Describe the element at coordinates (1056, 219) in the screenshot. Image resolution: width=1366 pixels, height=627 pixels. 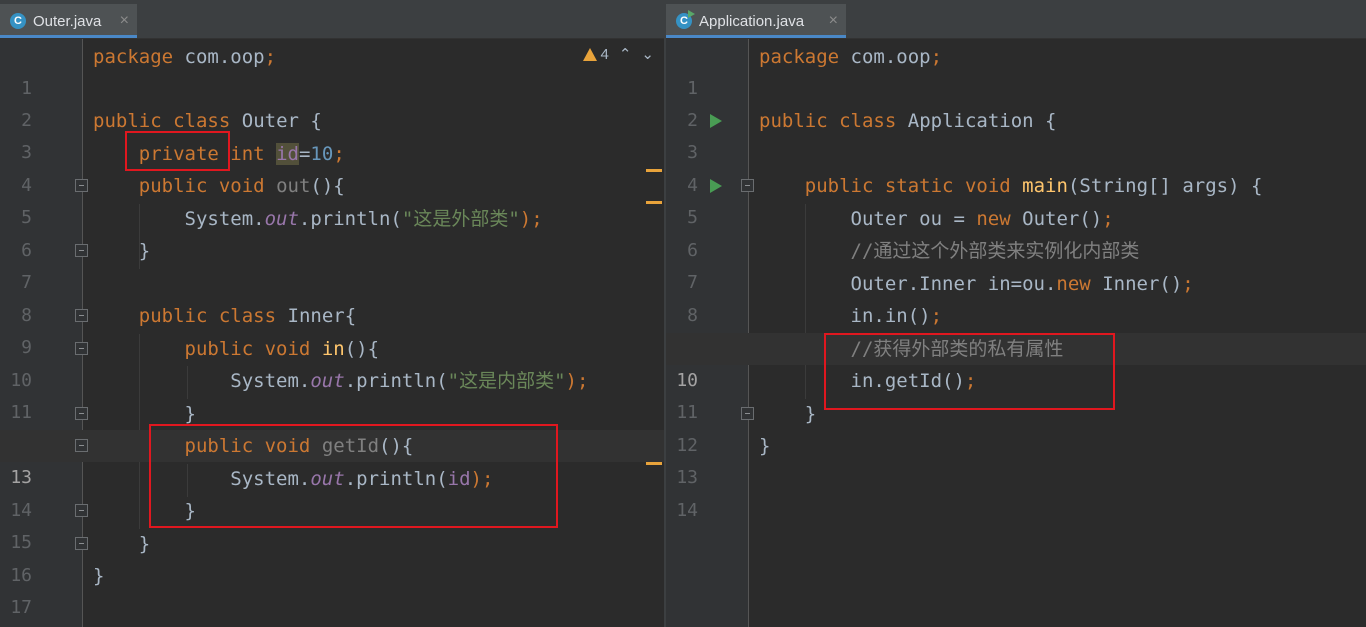
I see `token: Outer()` at that location.